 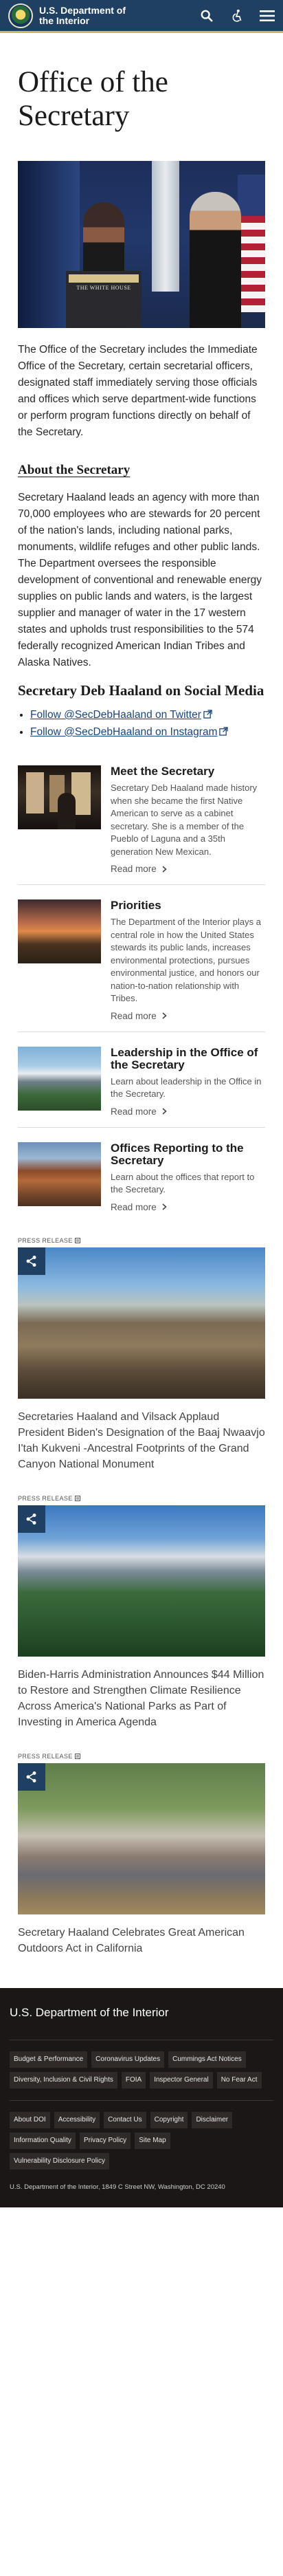 I want to click on footer-link: About DOI, so click(x=30, y=2119).